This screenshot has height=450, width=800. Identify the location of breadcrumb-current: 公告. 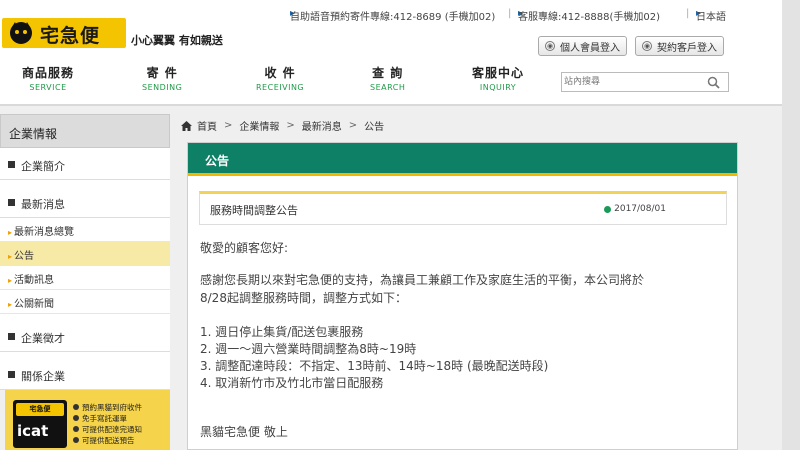
(374, 127).